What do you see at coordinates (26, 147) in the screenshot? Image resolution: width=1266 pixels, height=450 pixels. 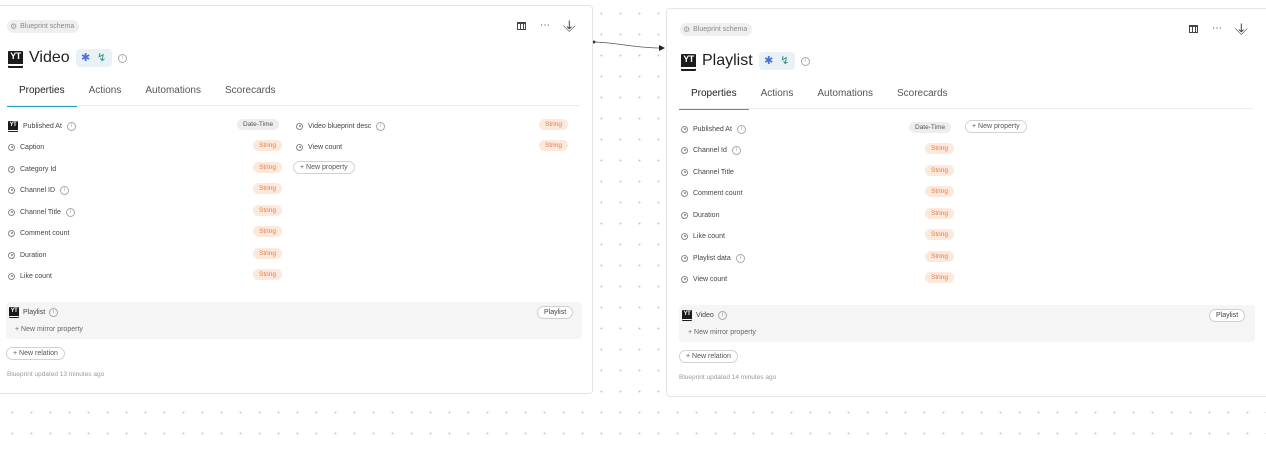 I see `property-row: Caption` at bounding box center [26, 147].